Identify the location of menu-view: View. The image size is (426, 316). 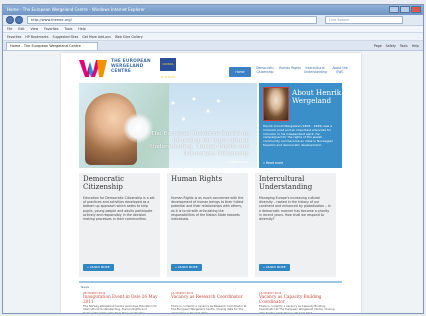
(35, 29).